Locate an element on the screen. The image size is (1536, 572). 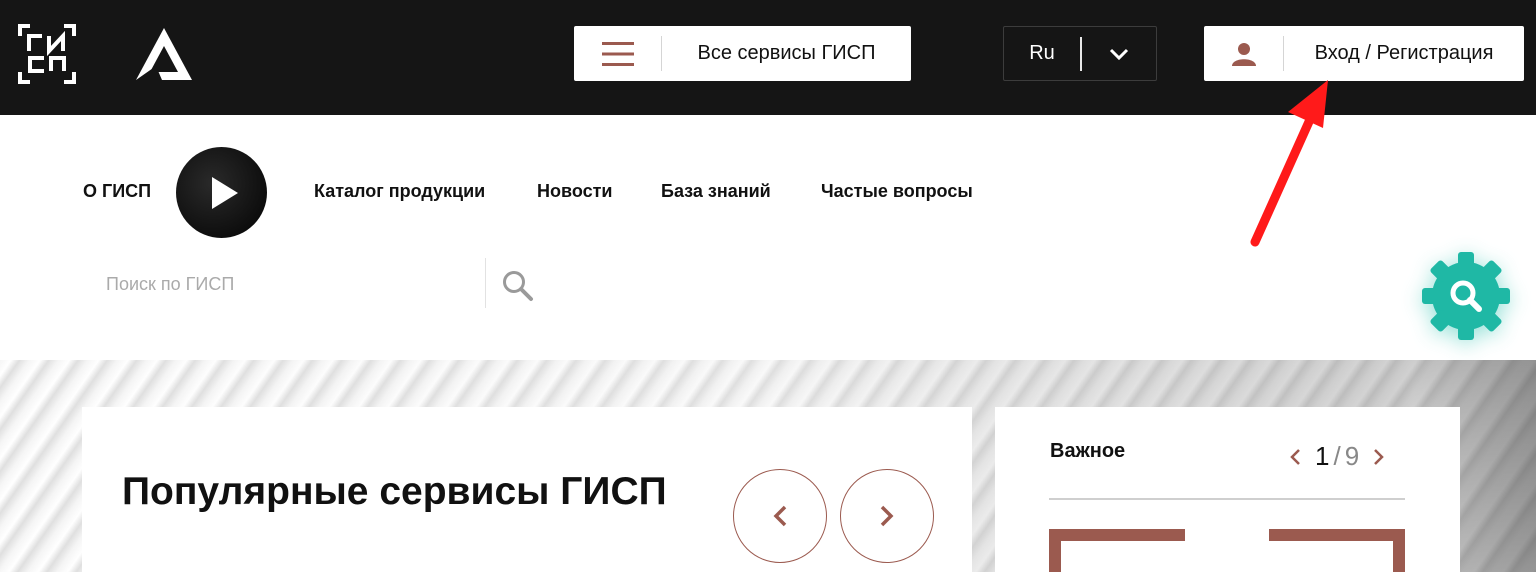
search-divider is located at coordinates (485, 283).